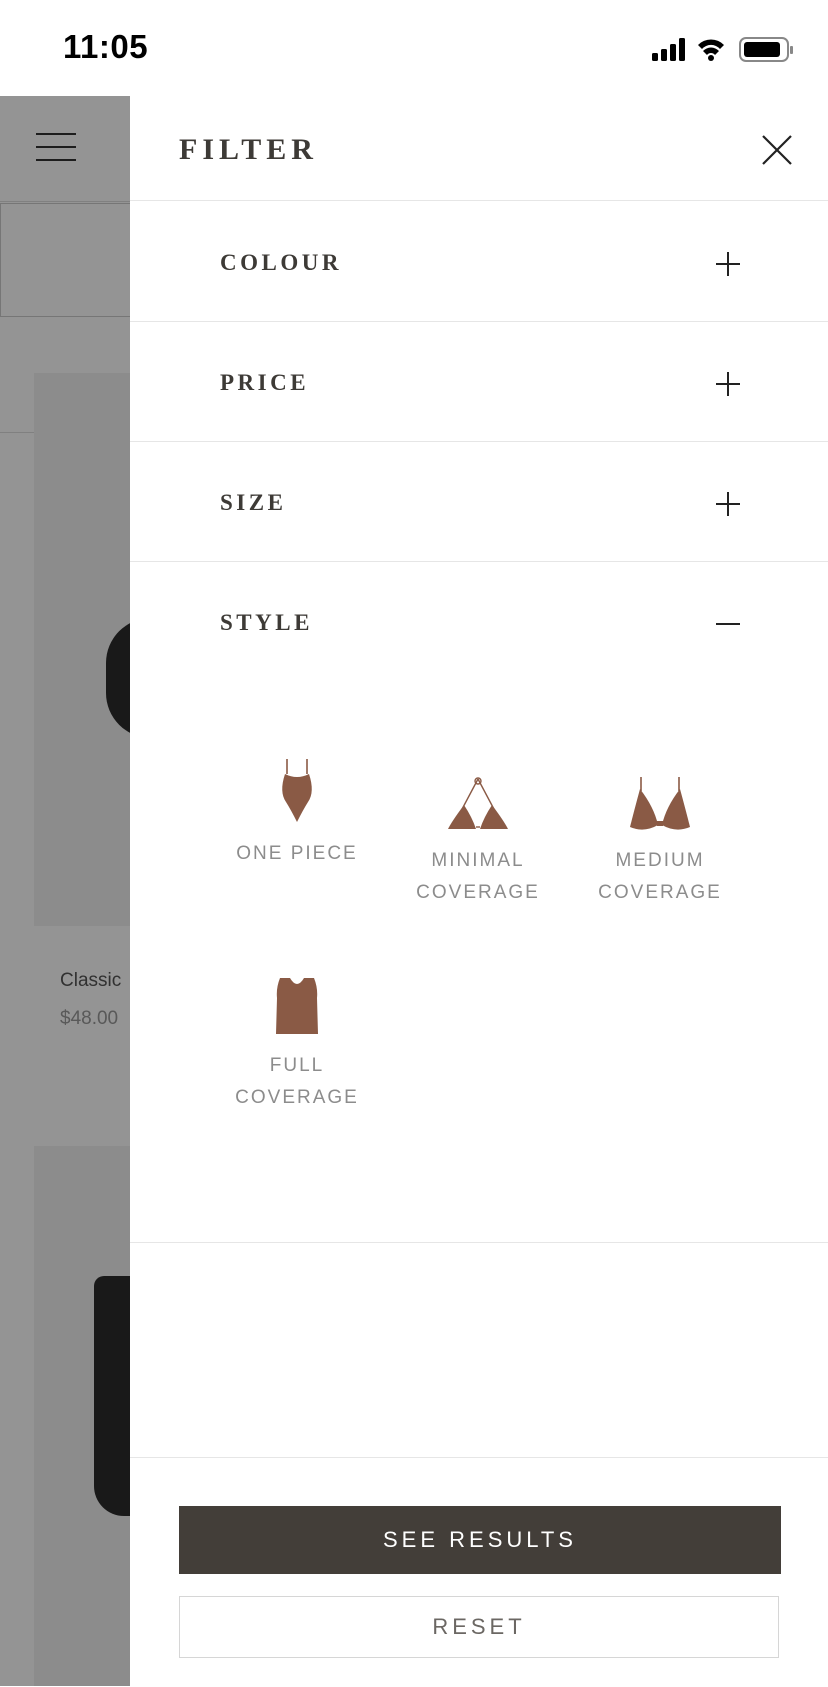 Image resolution: width=828 pixels, height=1687 pixels. I want to click on filter-section-price: PRICE, so click(479, 382).